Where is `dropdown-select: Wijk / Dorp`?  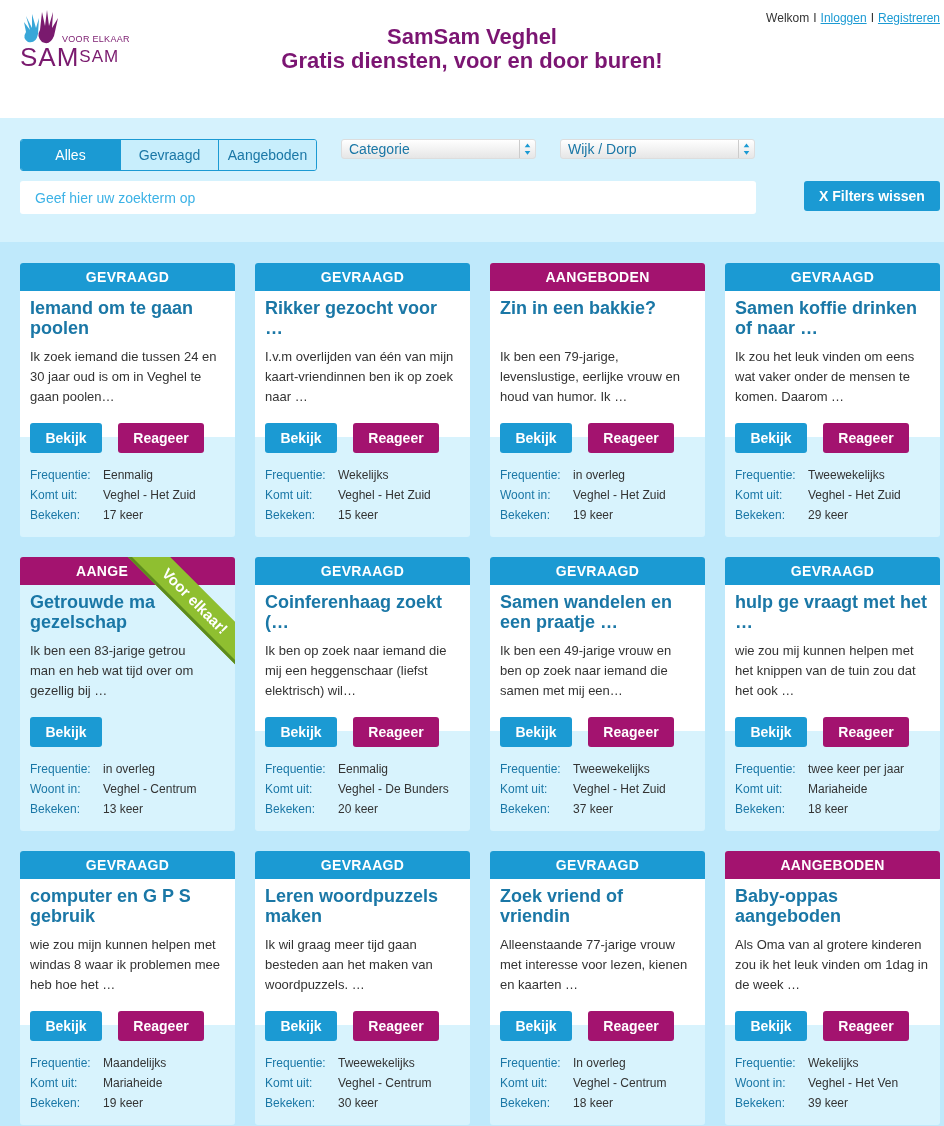
dropdown-select: Wijk / Dorp is located at coordinates (657, 149).